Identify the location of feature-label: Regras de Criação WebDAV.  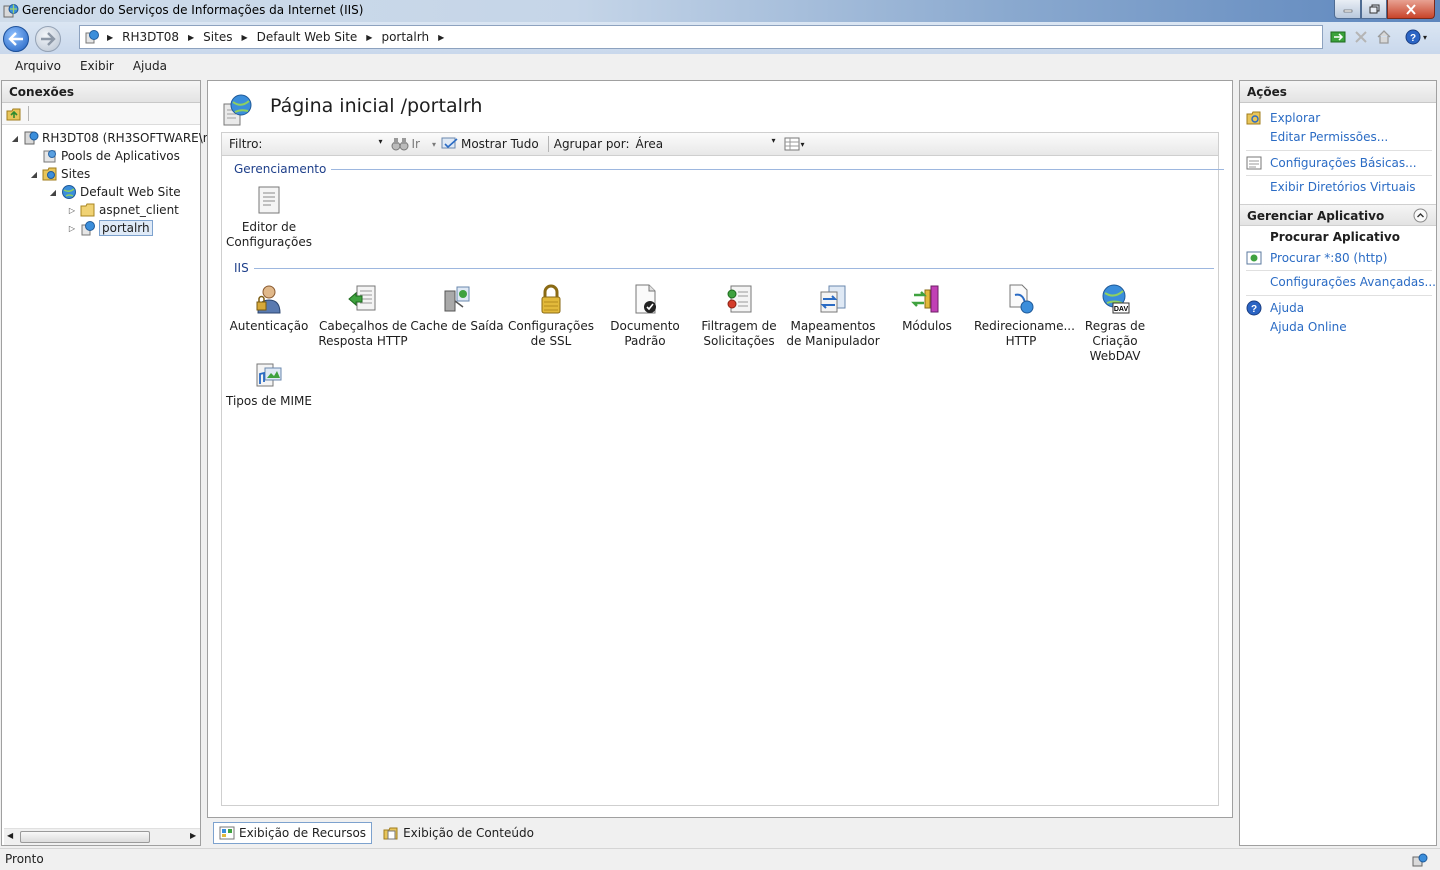
(1115, 341).